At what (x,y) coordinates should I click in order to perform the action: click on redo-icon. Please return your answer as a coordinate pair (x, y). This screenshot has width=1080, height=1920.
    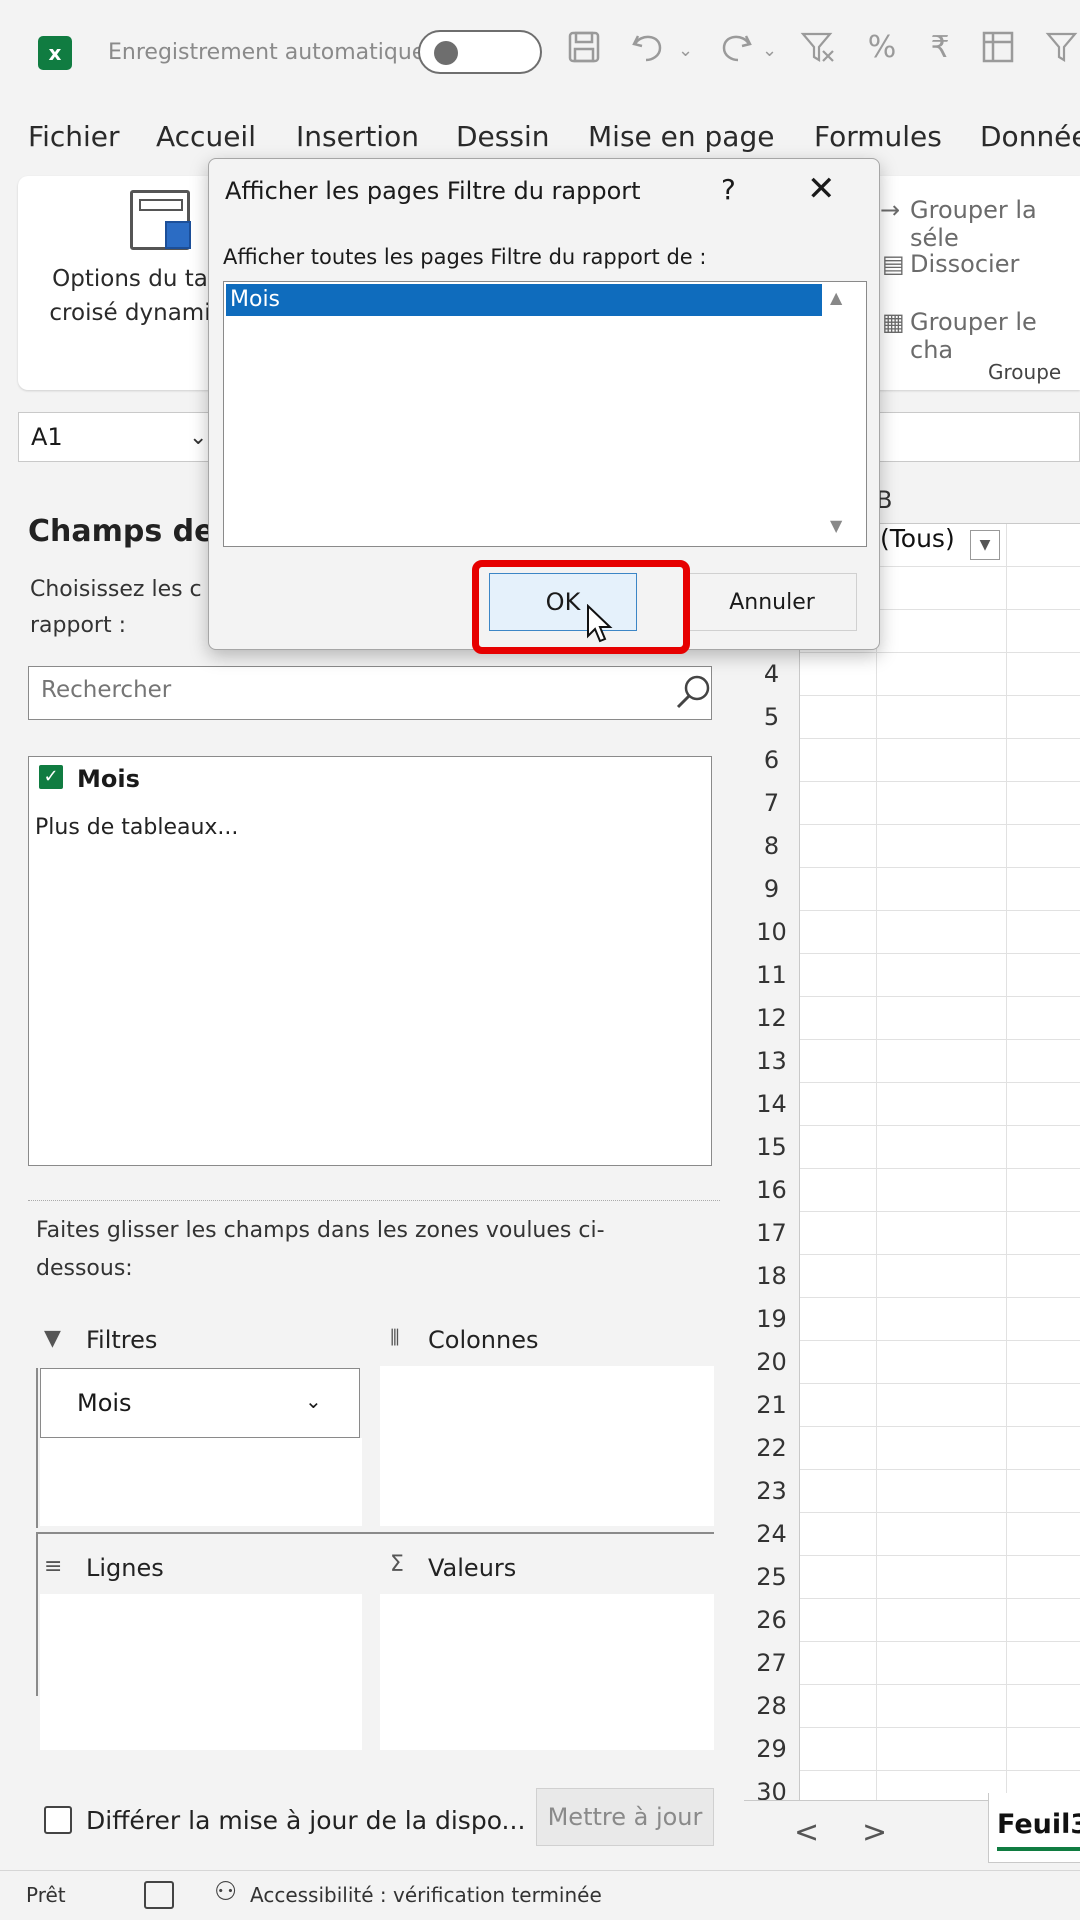
    Looking at the image, I should click on (734, 51).